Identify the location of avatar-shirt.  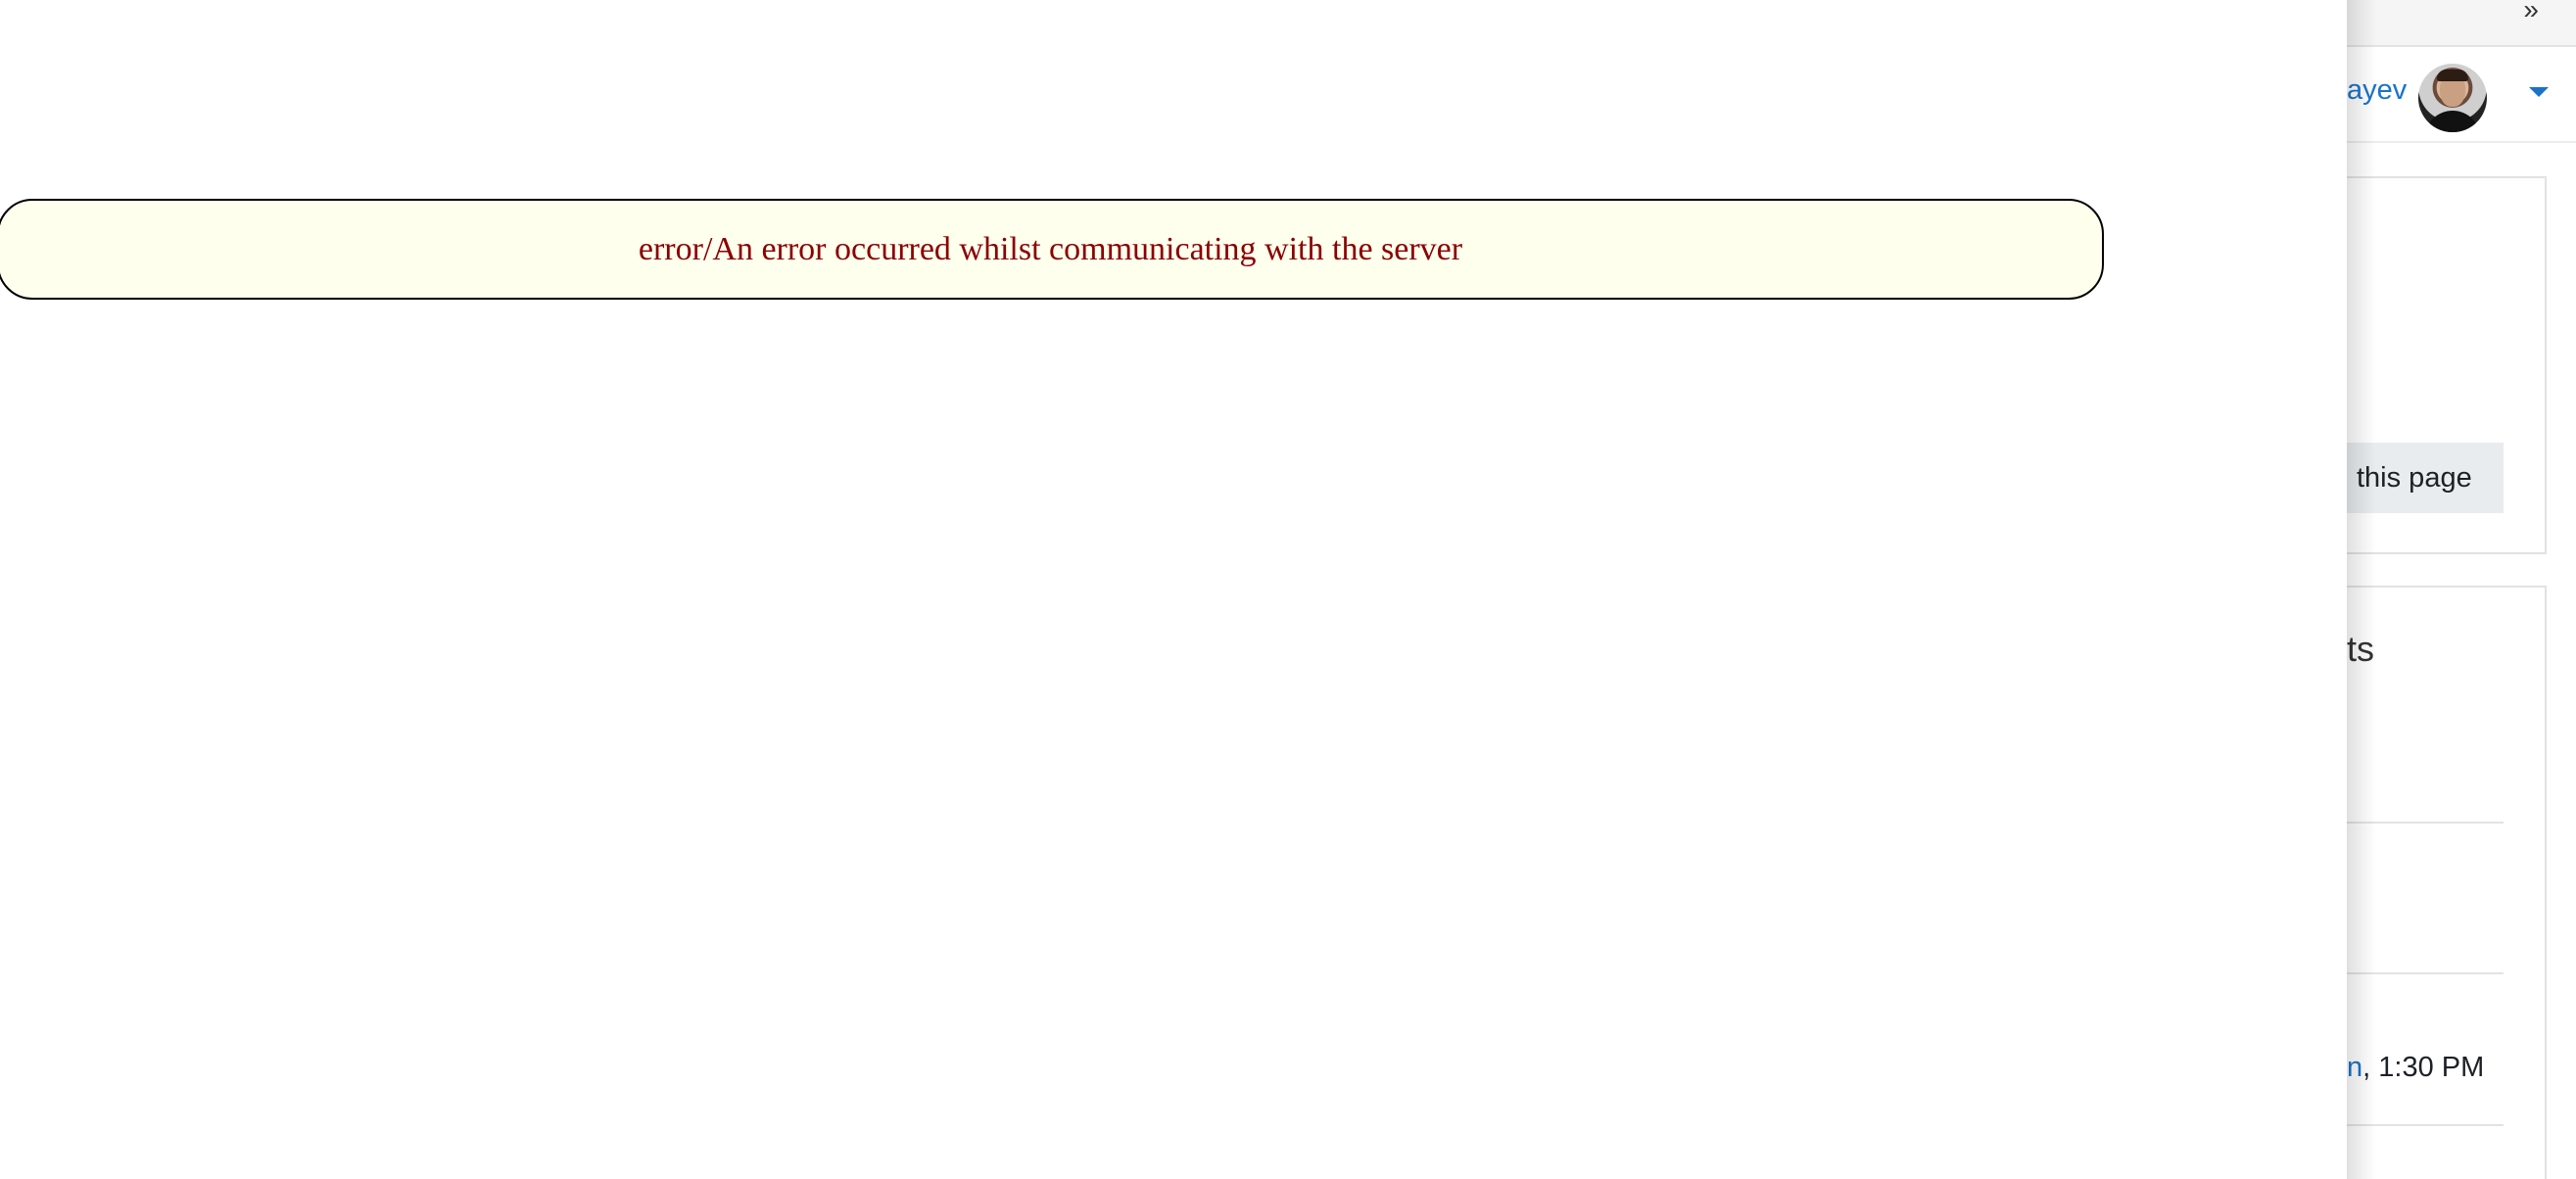
(2453, 121).